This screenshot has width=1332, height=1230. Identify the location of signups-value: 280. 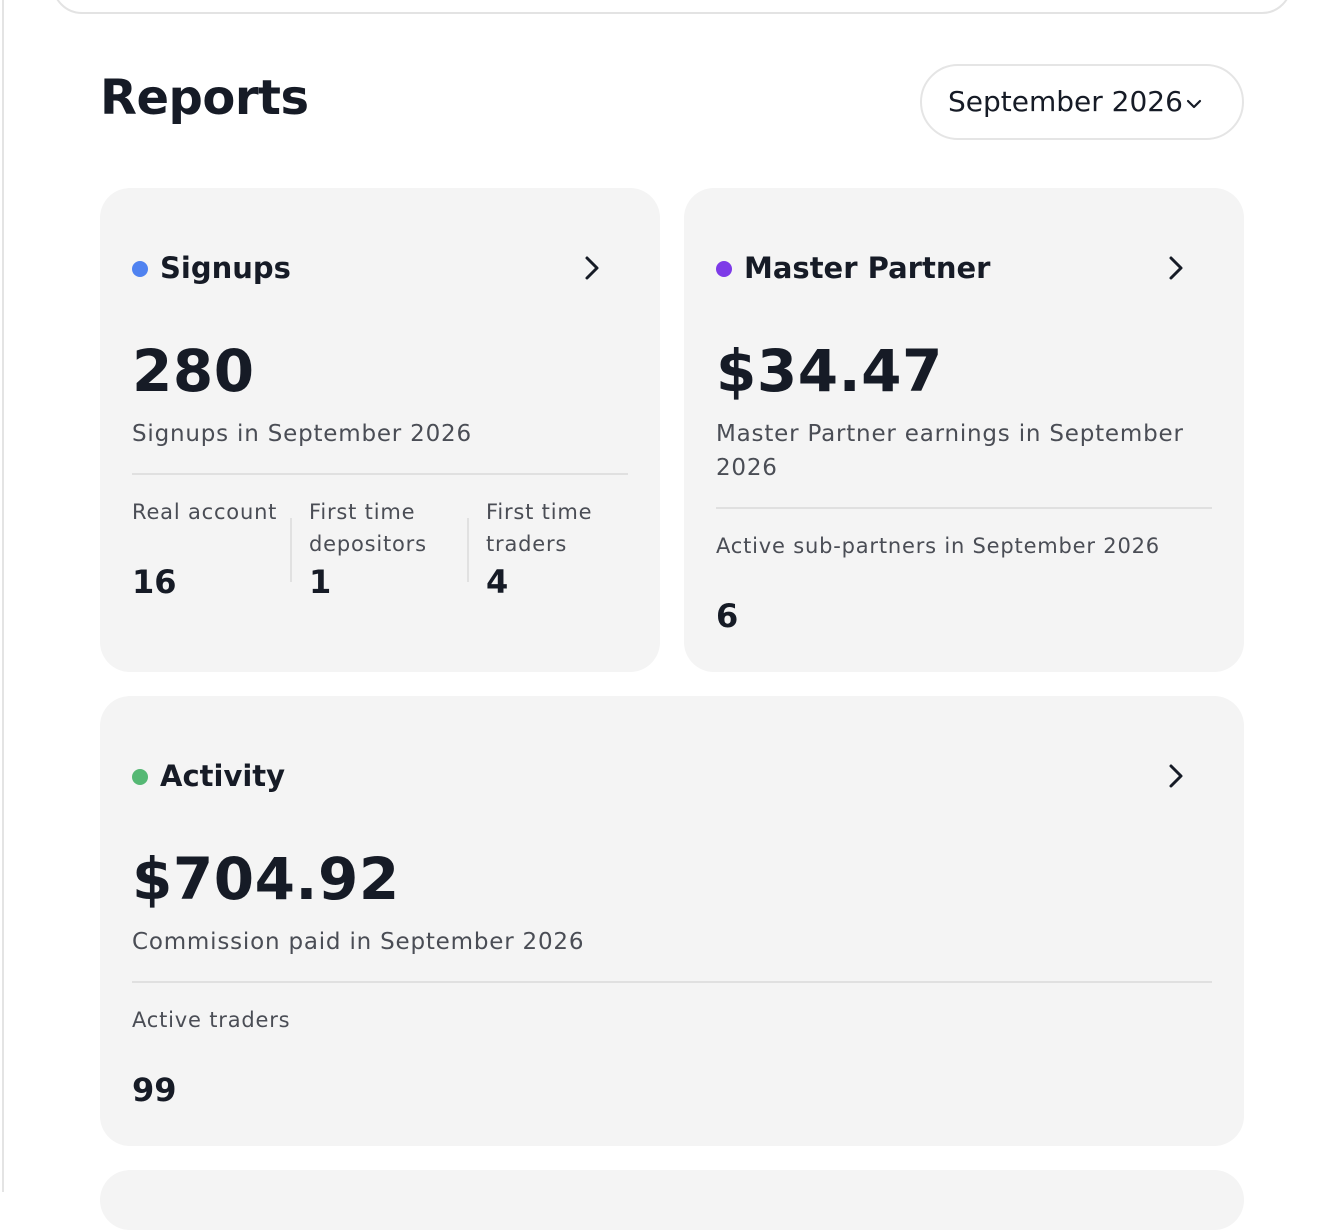
(193, 371).